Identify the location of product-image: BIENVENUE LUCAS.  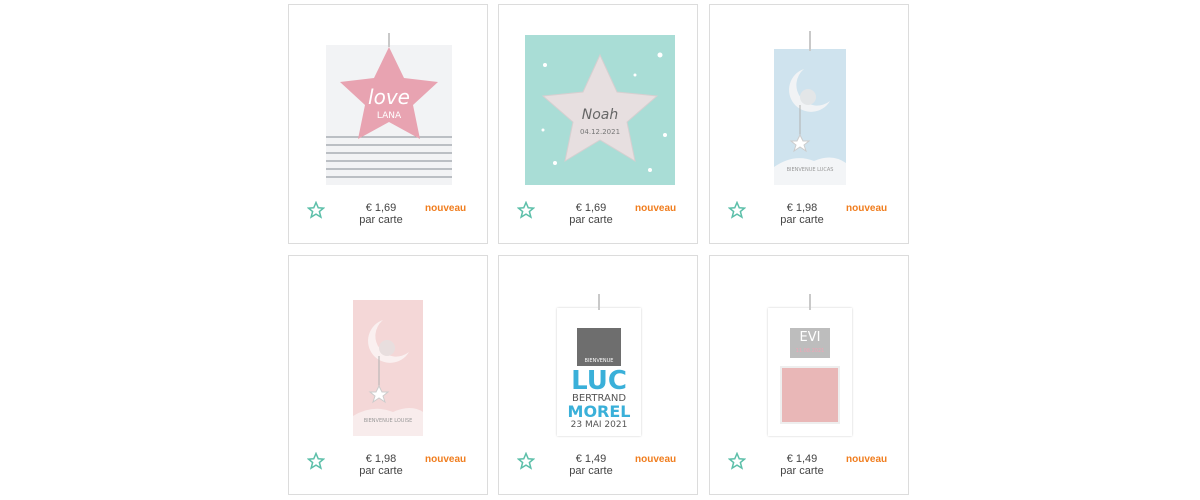
(810, 117).